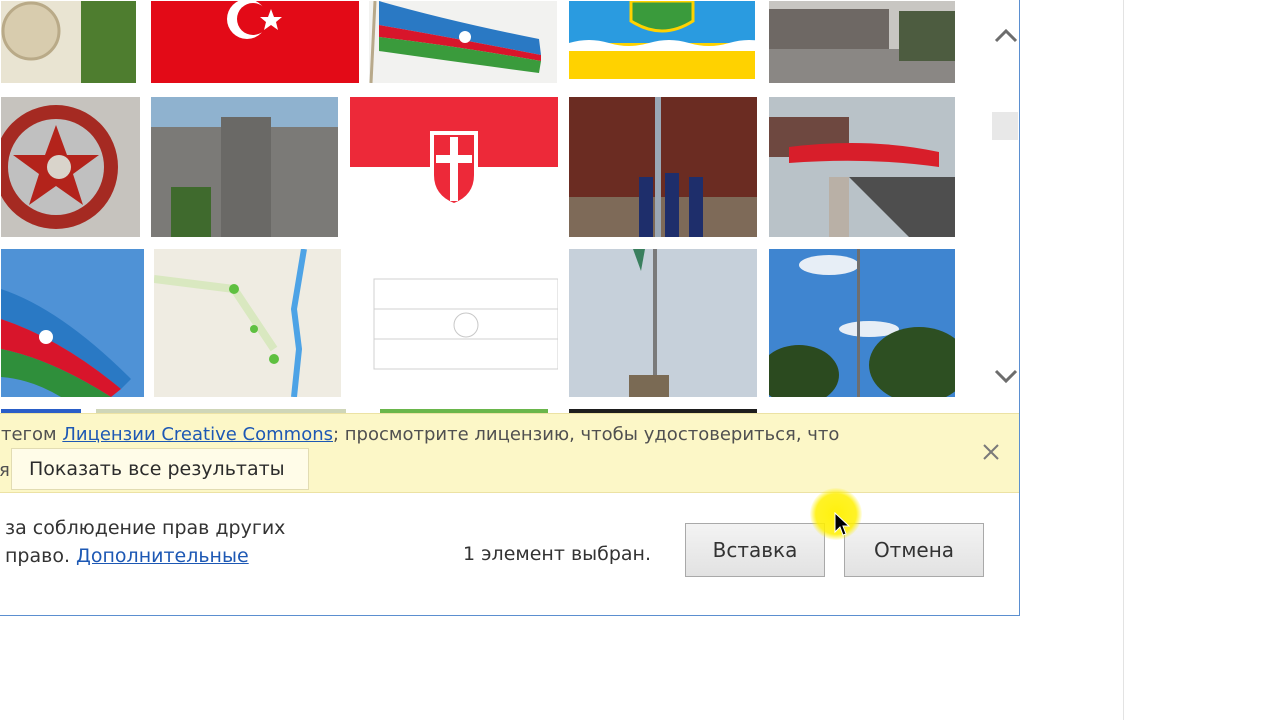 The height and width of the screenshot is (720, 1280). Describe the element at coordinates (41, 556) in the screenshot. I see `copyright-line-2-prefix: право.` at that location.